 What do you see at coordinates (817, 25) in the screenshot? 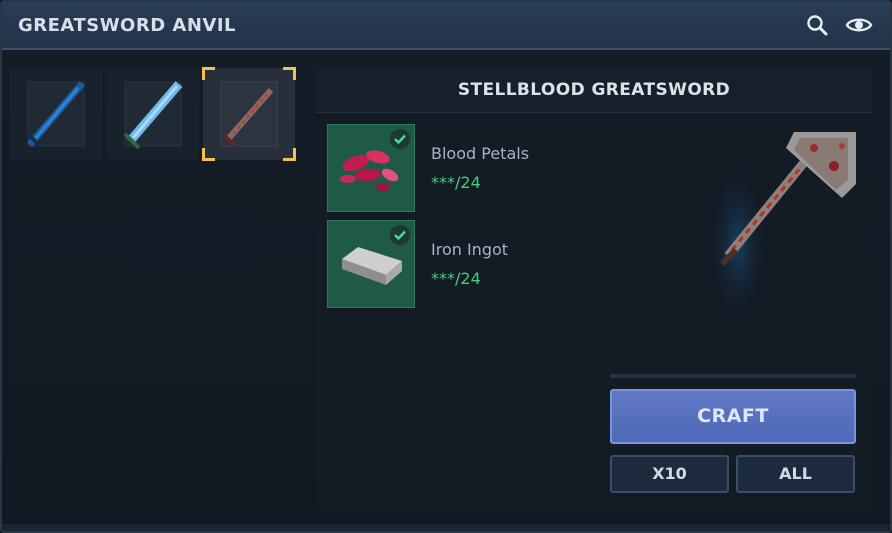
I see `search-icon` at bounding box center [817, 25].